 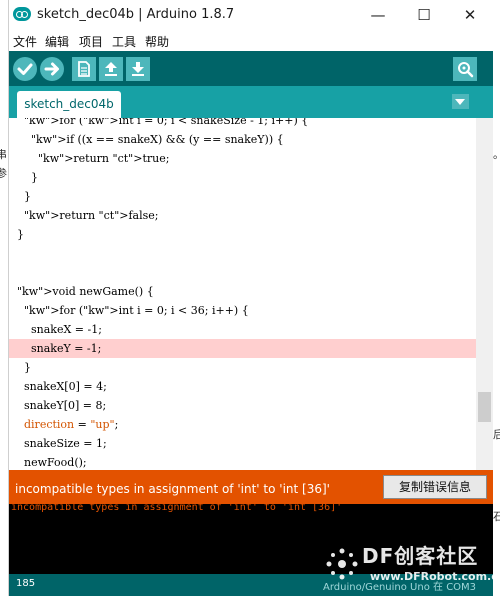 What do you see at coordinates (103, 158) in the screenshot?
I see `code-text: "kw">return "ct">true;` at bounding box center [103, 158].